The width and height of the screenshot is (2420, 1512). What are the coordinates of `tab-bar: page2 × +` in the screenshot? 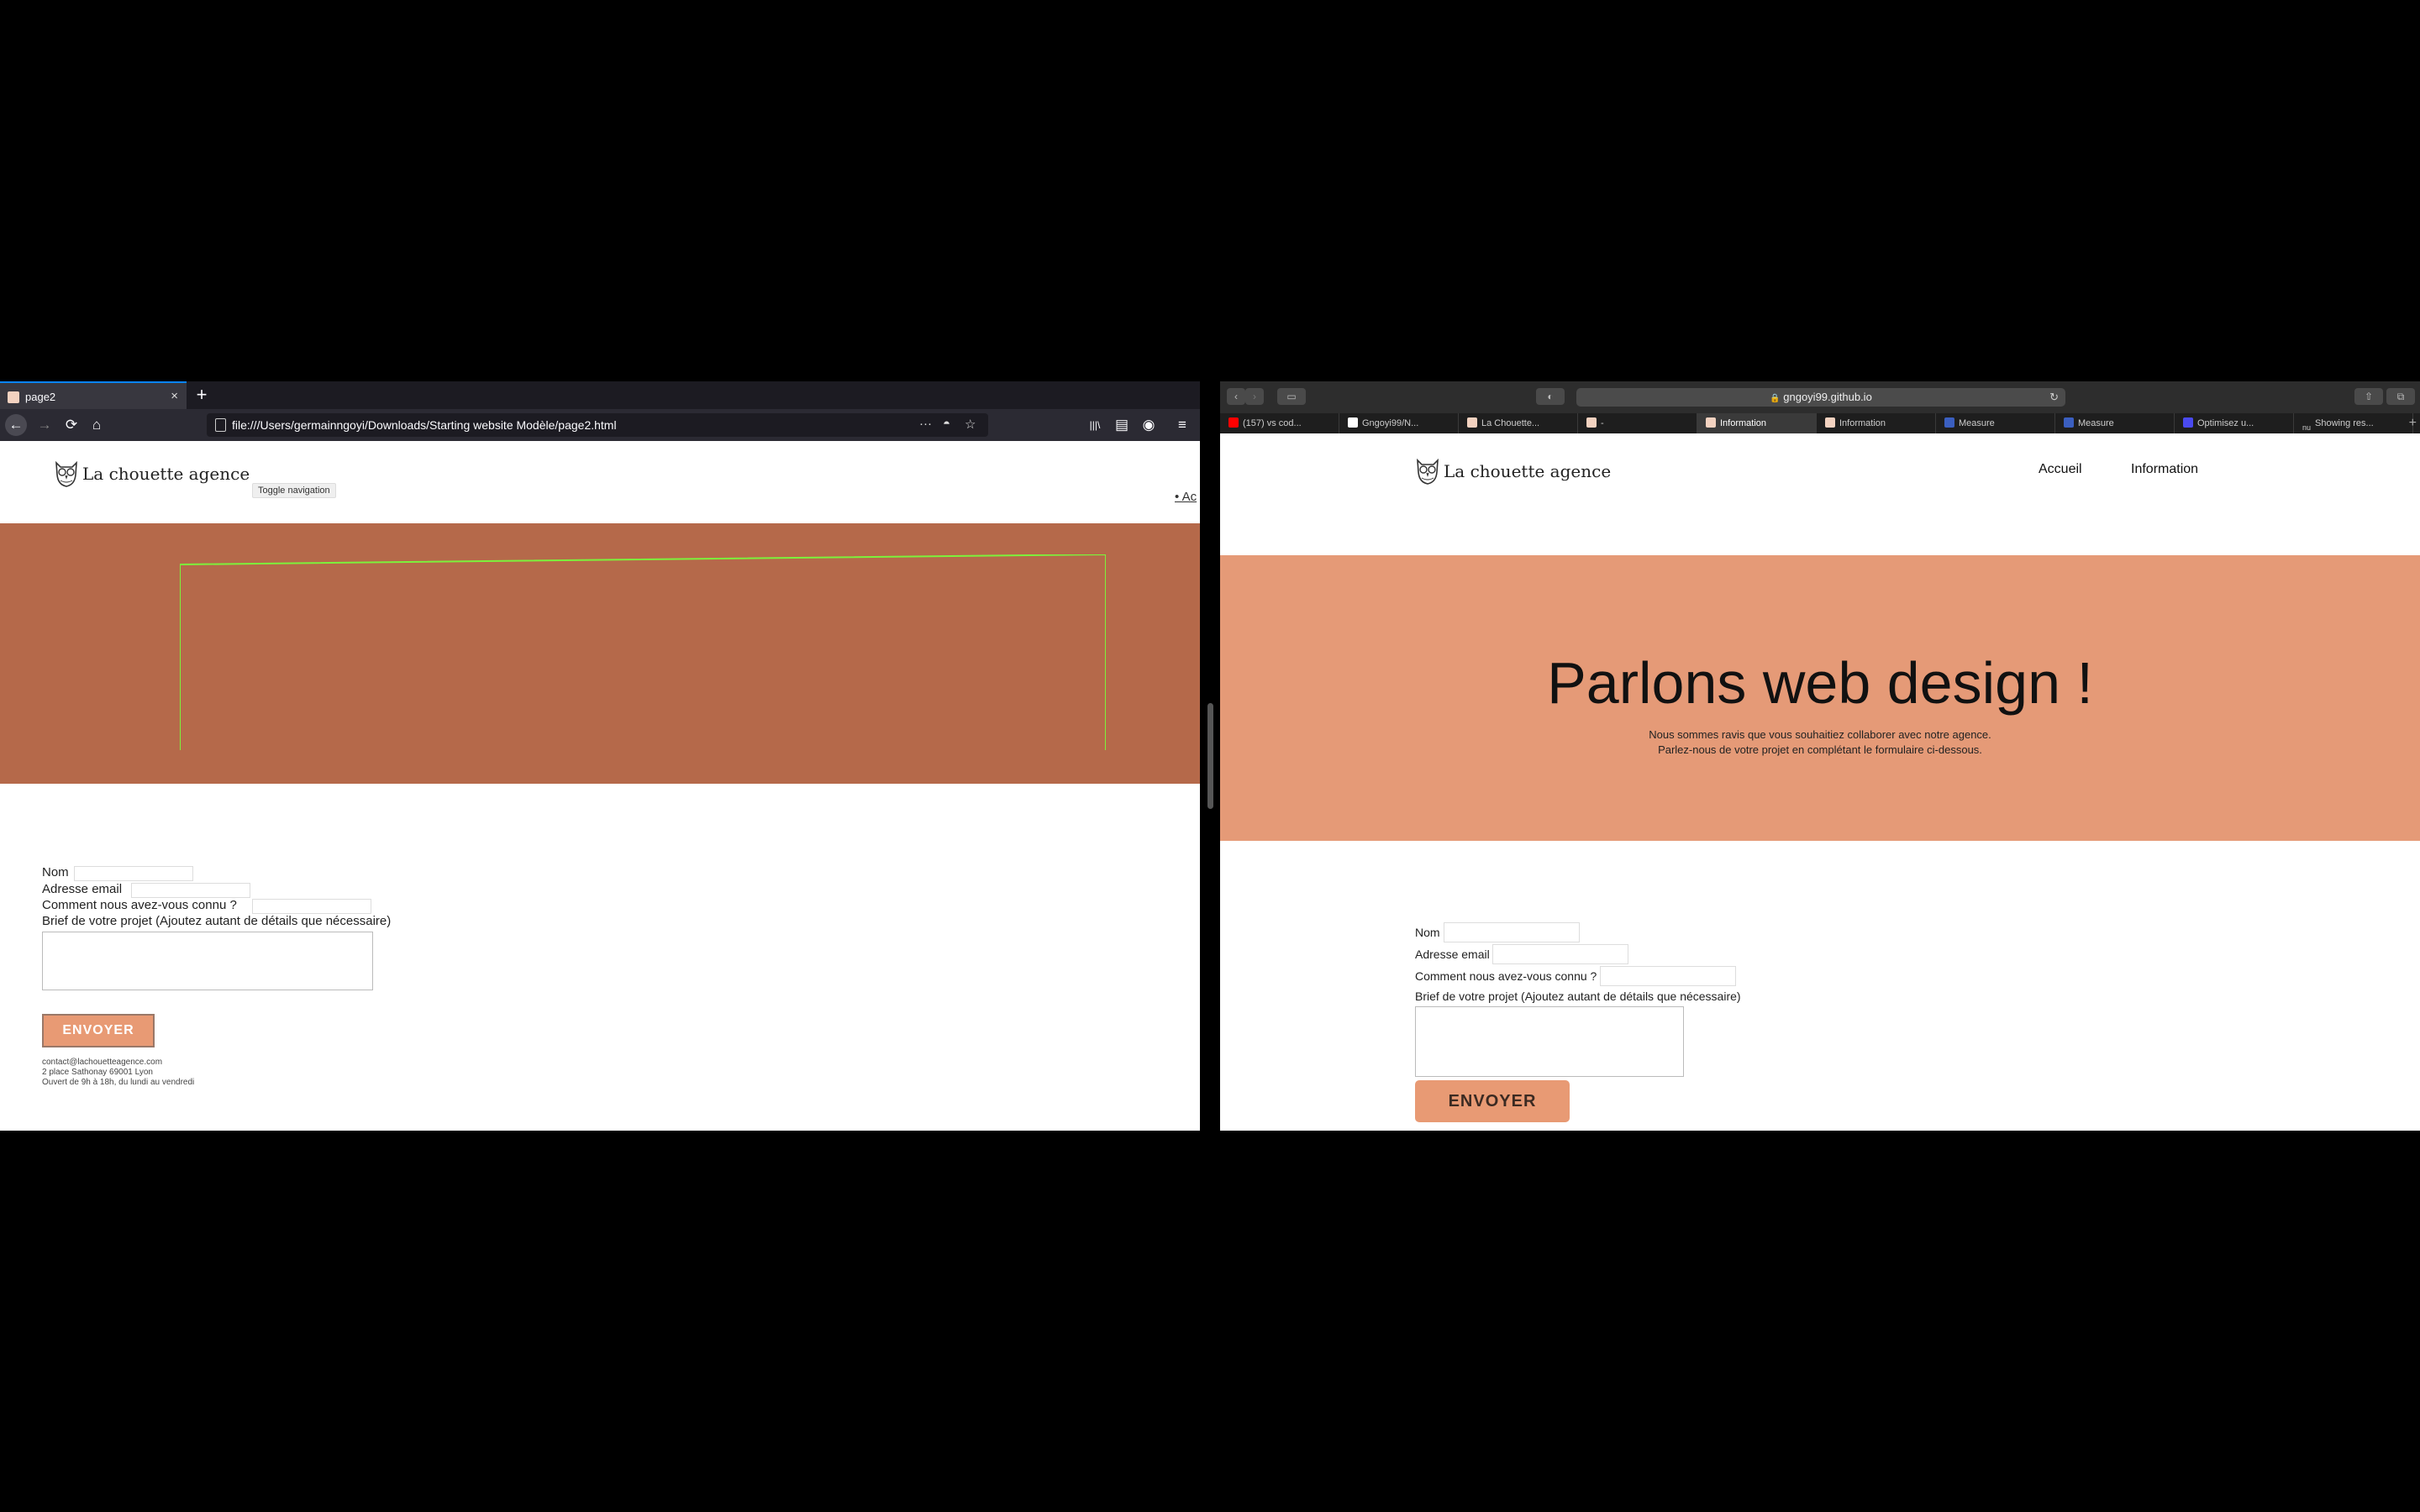 It's located at (600, 395).